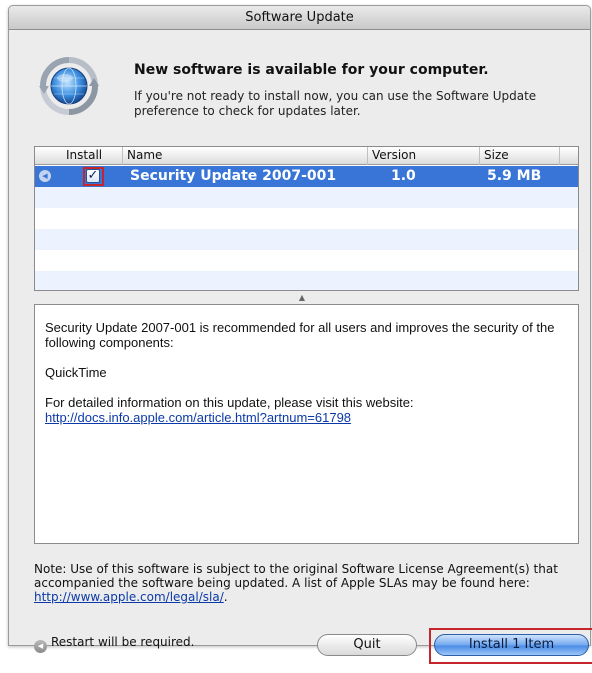 This screenshot has height=673, width=592. Describe the element at coordinates (233, 176) in the screenshot. I see `update-name: Security Update 2007-001` at that location.